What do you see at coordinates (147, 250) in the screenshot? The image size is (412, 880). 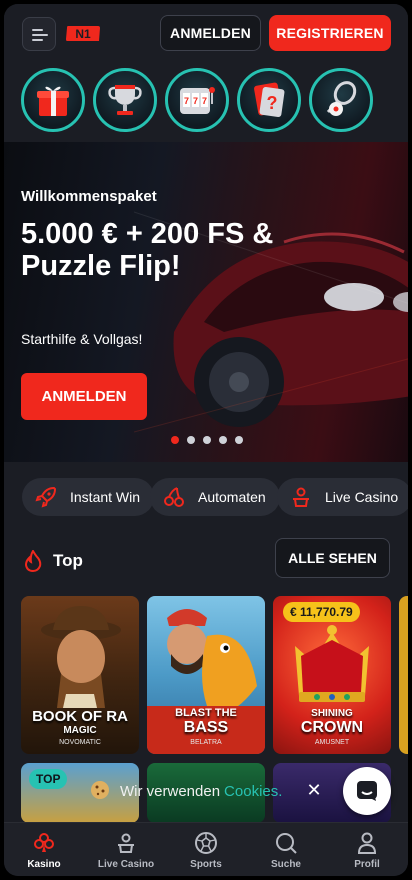 I see `hero-title: 5.000 € + 200 FS & Puzzle Flip!` at bounding box center [147, 250].